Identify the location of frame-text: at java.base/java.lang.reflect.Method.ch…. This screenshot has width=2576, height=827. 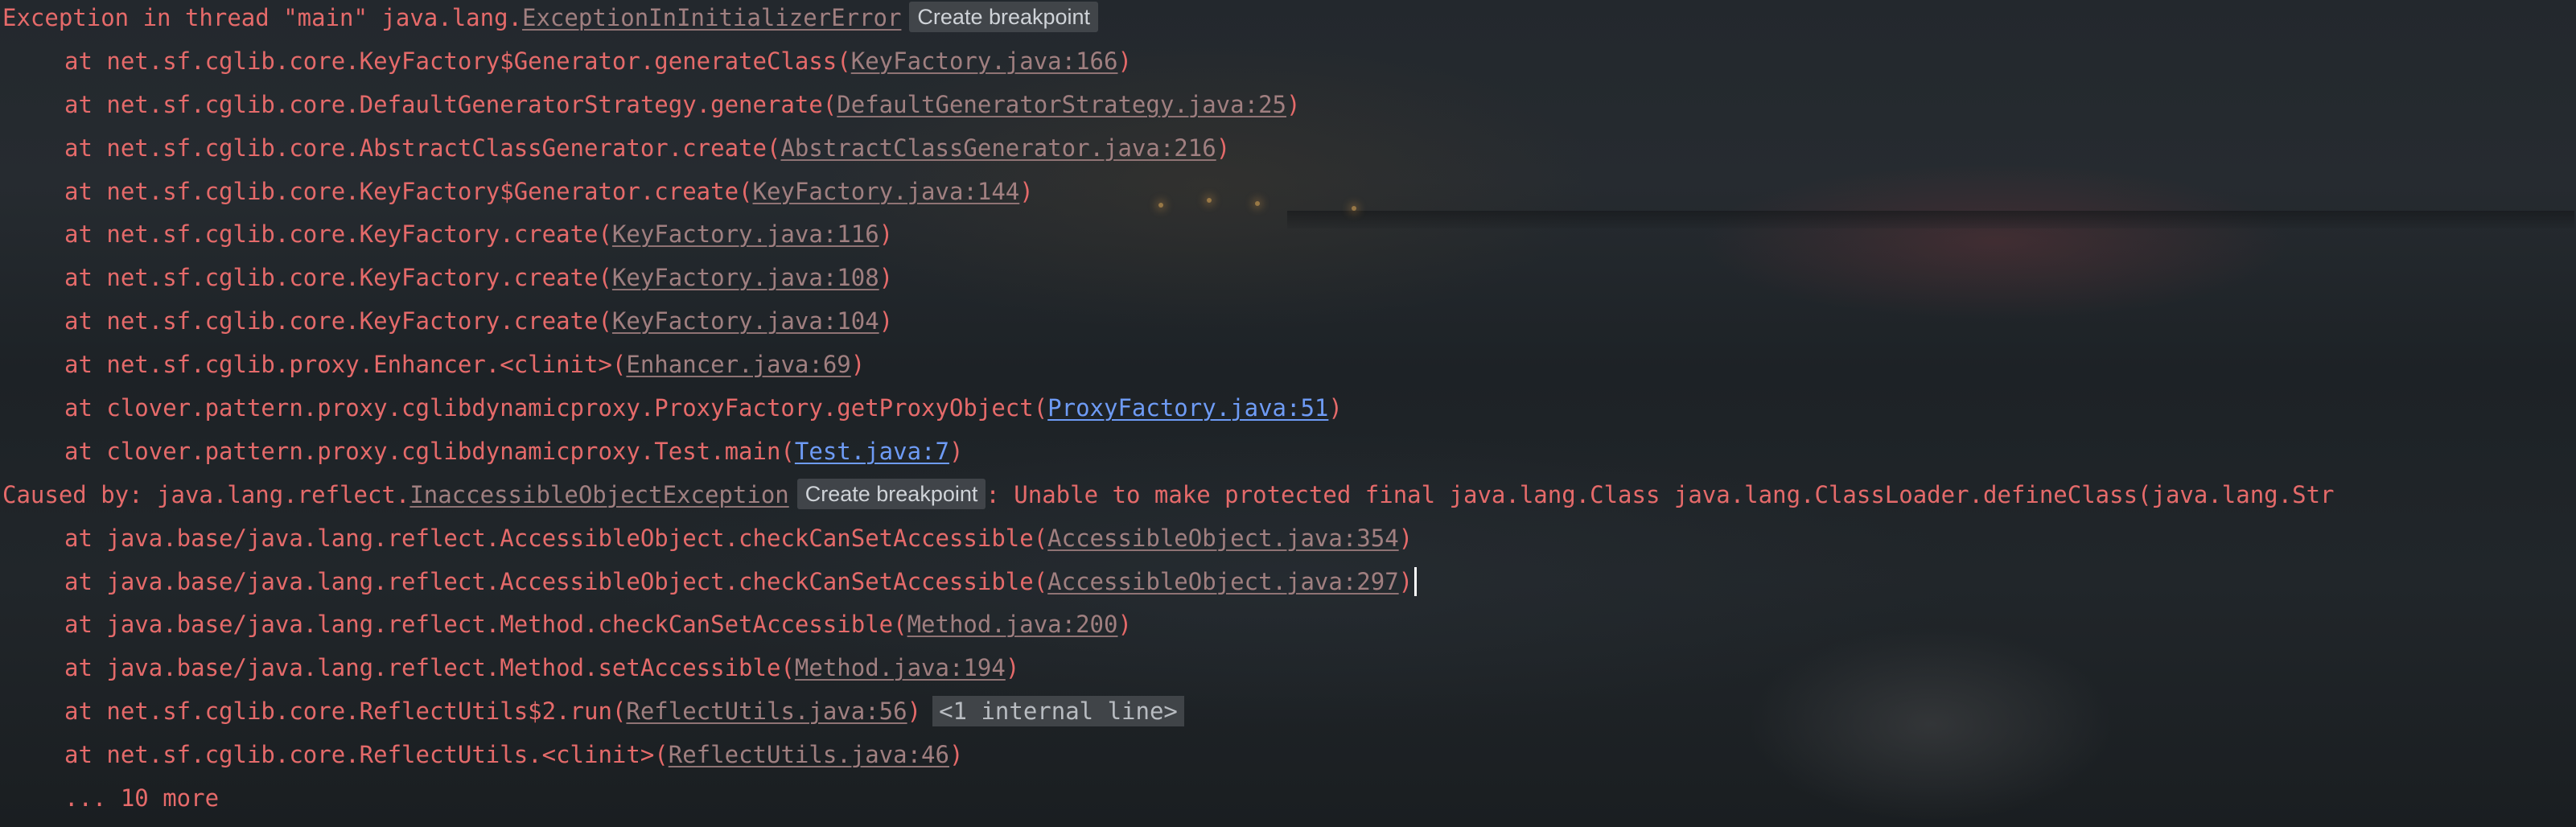
(485, 625).